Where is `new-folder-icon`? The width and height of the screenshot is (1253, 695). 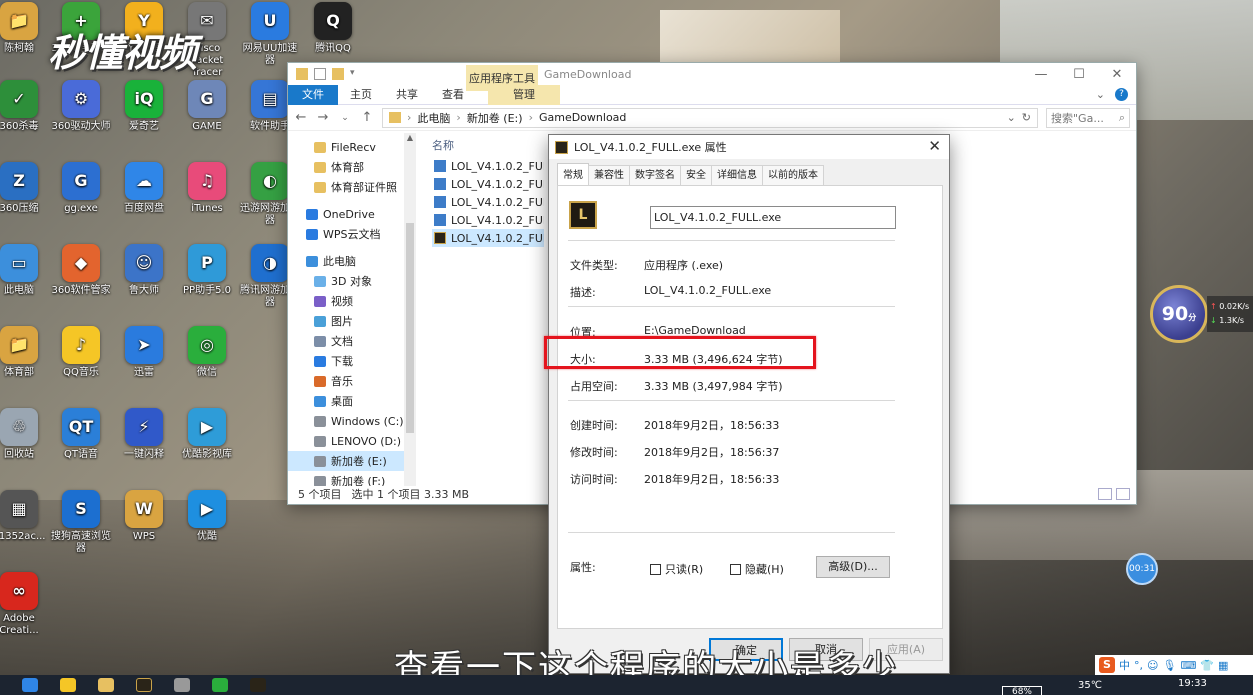
new-folder-icon is located at coordinates (338, 74).